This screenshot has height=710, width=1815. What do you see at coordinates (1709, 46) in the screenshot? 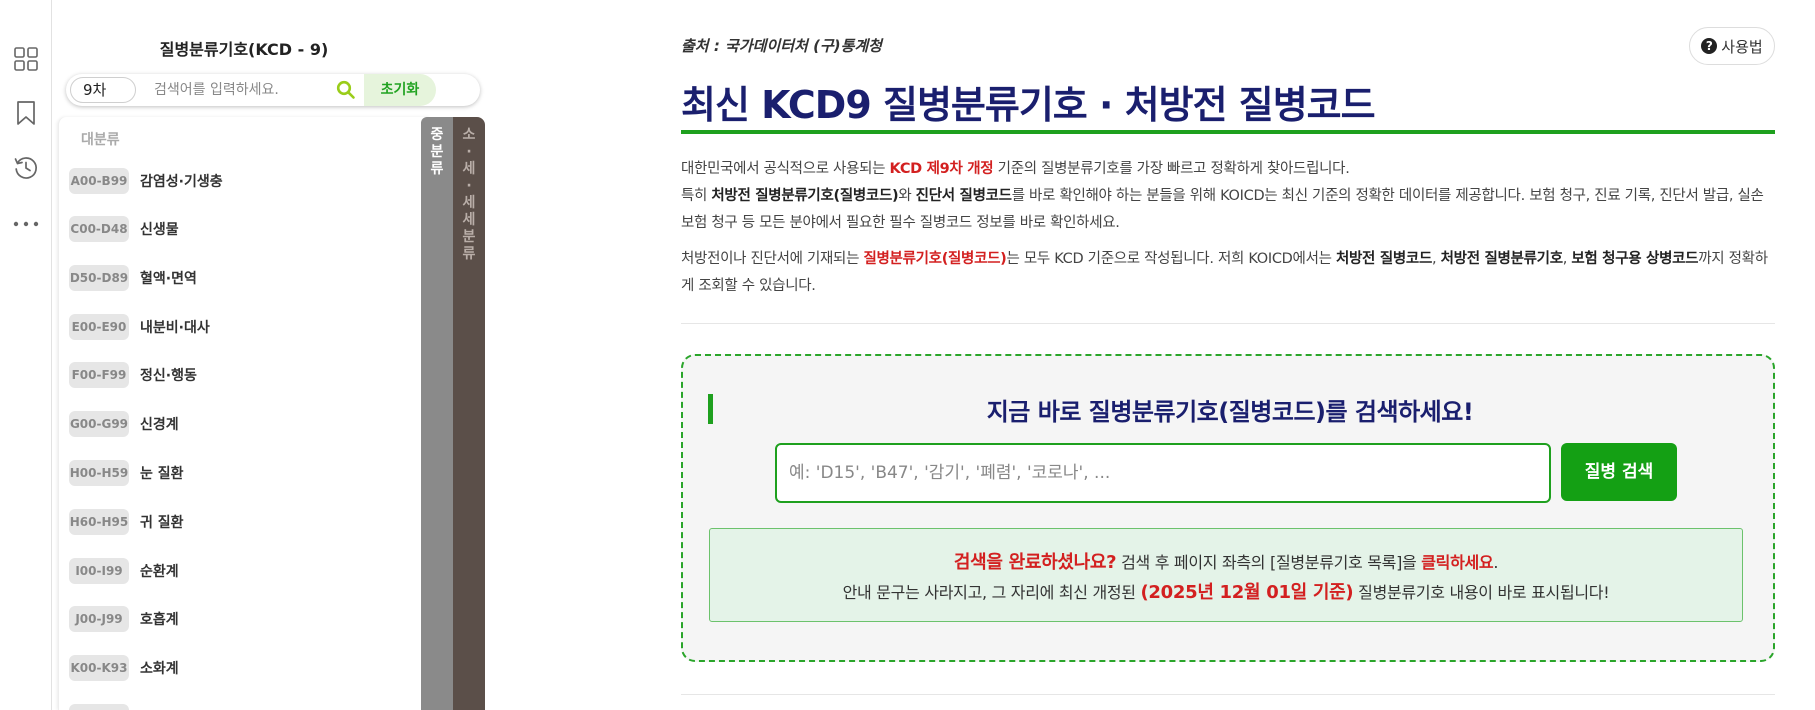
I see `question-icon: ?` at bounding box center [1709, 46].